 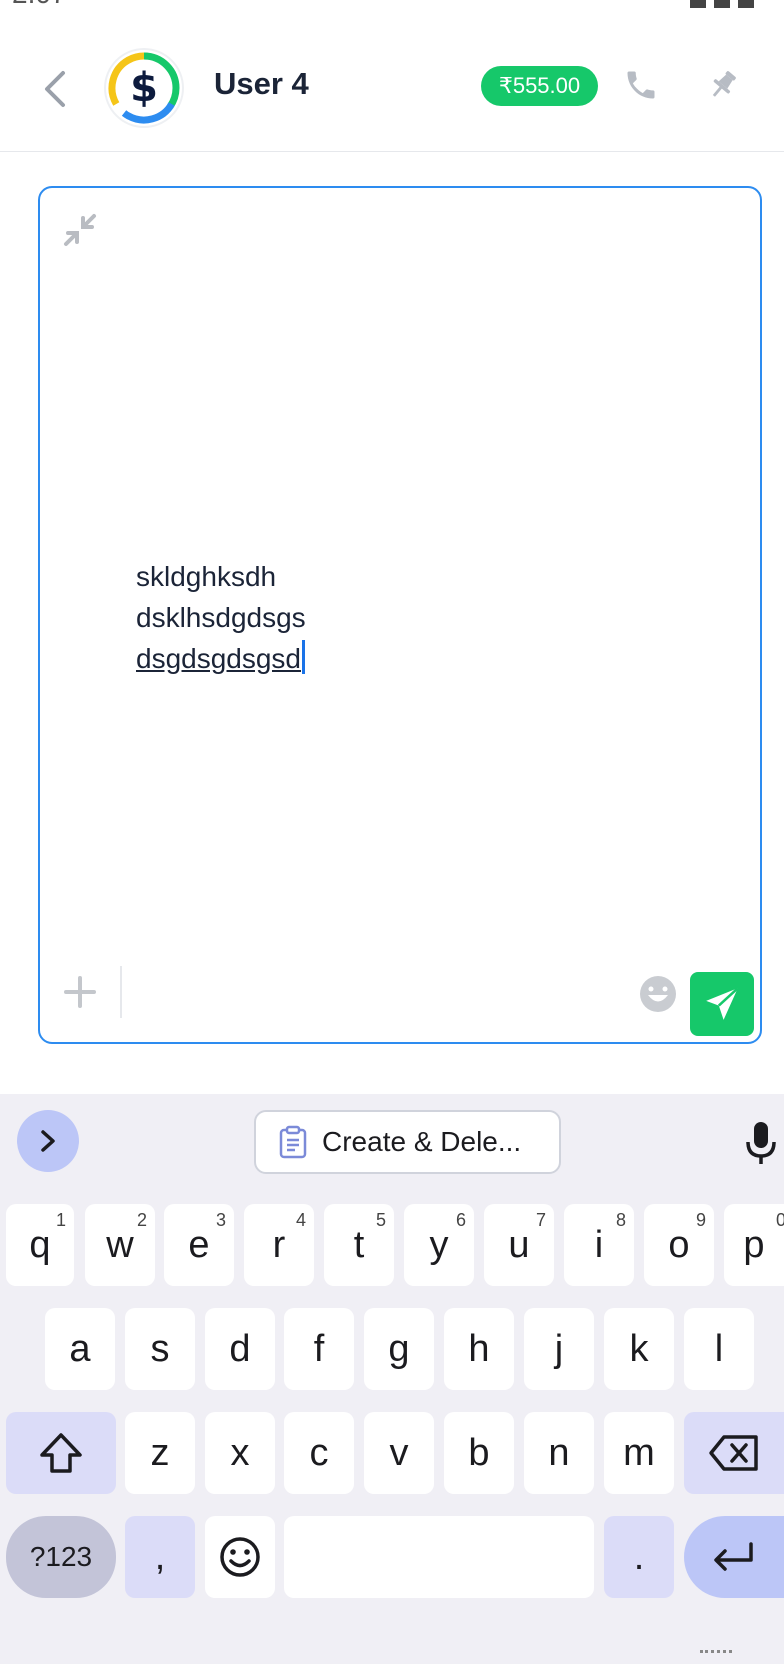 I want to click on comma-key: ,, so click(x=160, y=1557).